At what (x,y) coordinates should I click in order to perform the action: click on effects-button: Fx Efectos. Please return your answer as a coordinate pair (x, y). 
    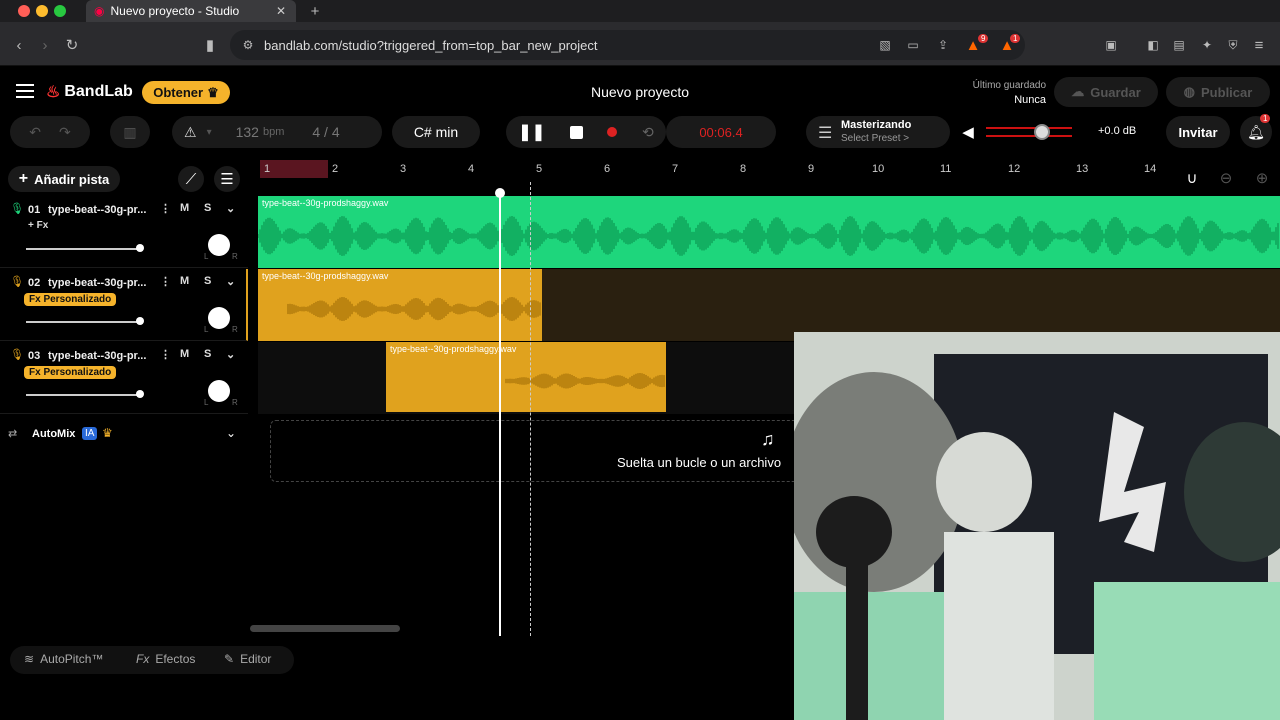
    Looking at the image, I should click on (165, 659).